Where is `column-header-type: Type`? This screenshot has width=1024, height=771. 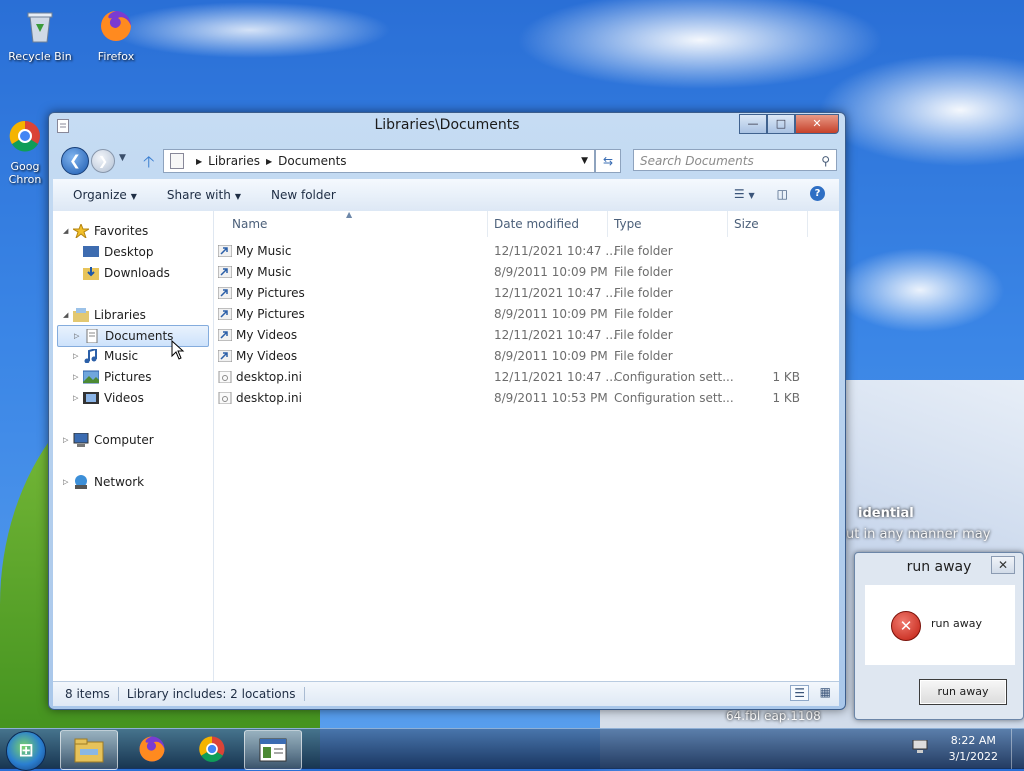
column-header-type: Type is located at coordinates (668, 224).